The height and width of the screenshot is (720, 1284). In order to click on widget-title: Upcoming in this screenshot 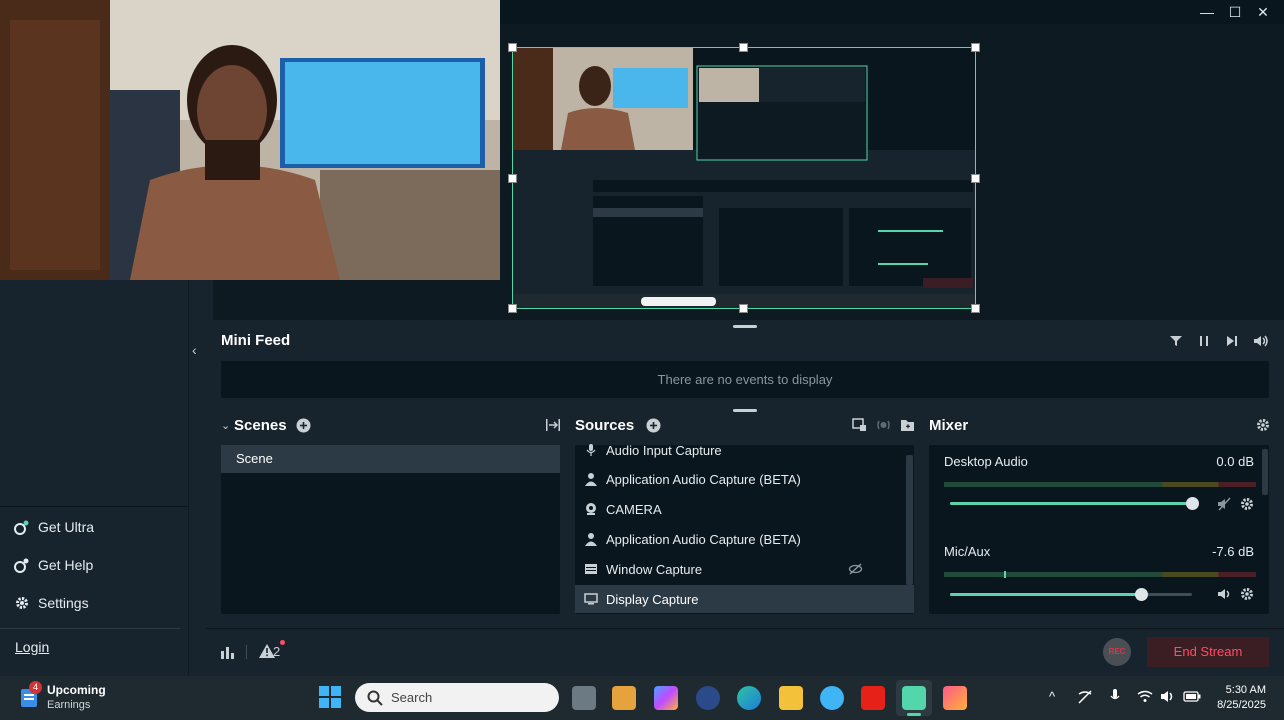, I will do `click(76, 690)`.